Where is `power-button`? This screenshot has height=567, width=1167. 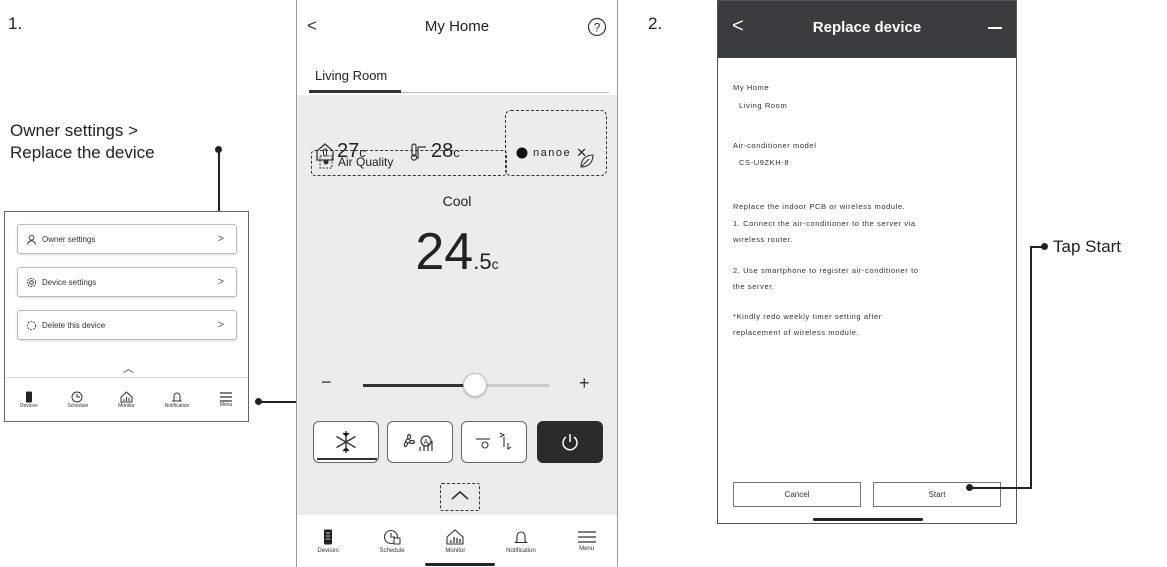
power-button is located at coordinates (570, 442).